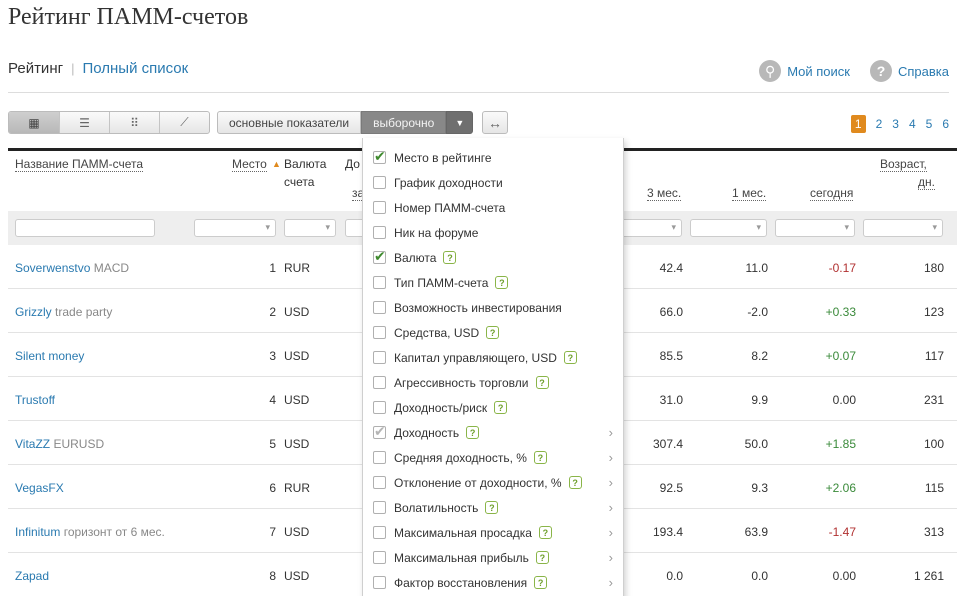  I want to click on page-6: 6, so click(945, 124).